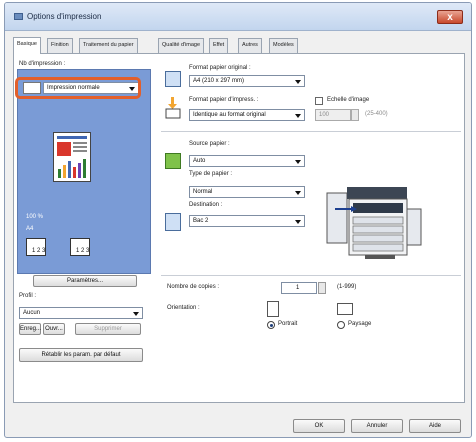 Image resolution: width=476 pixels, height=442 pixels. Describe the element at coordinates (181, 45) in the screenshot. I see `tab-qualite-image: Qualité d'image` at that location.